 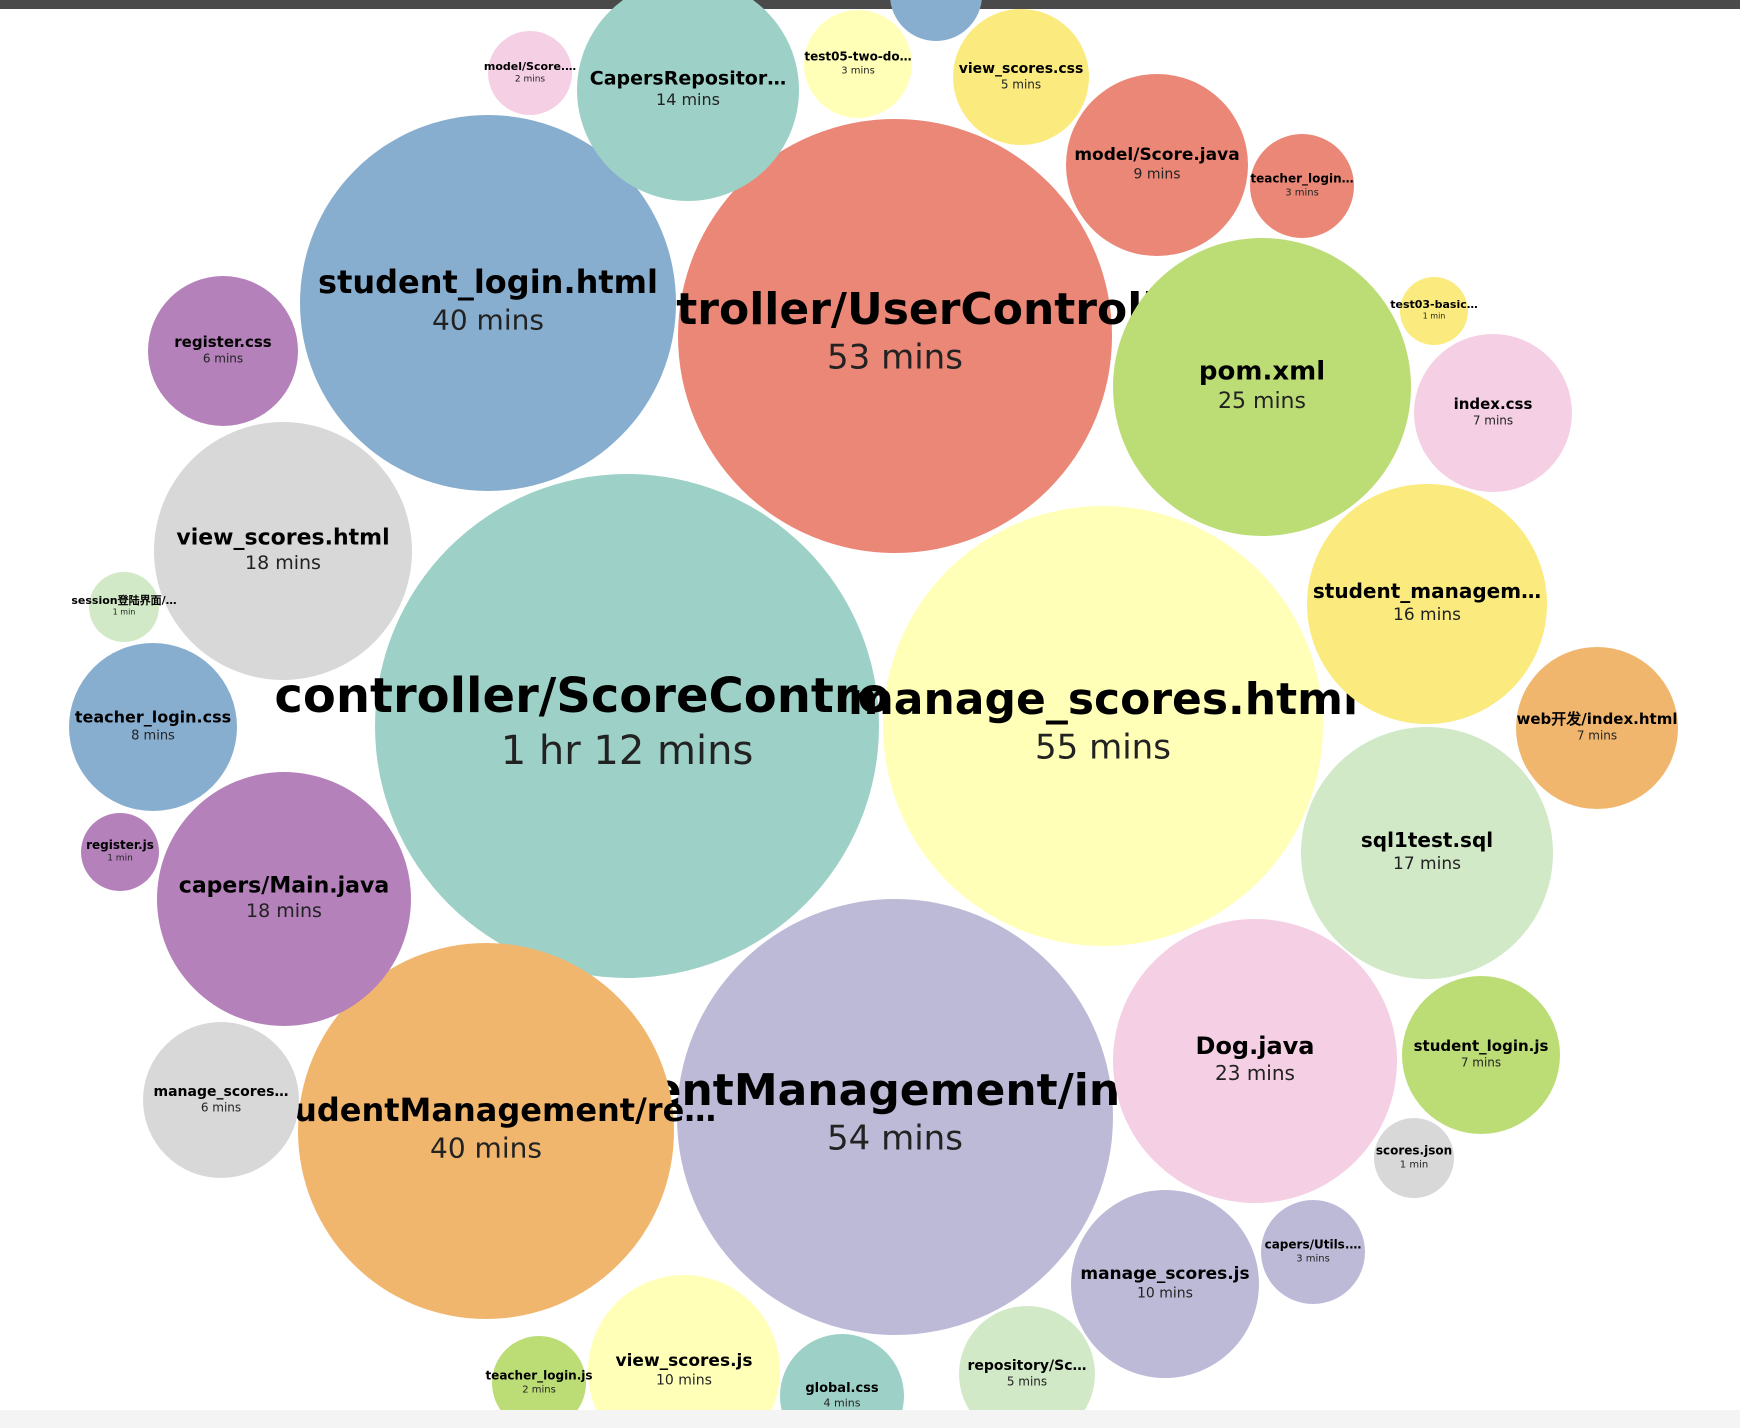 What do you see at coordinates (120, 845) in the screenshot?
I see `bubble-label: register.js` at bounding box center [120, 845].